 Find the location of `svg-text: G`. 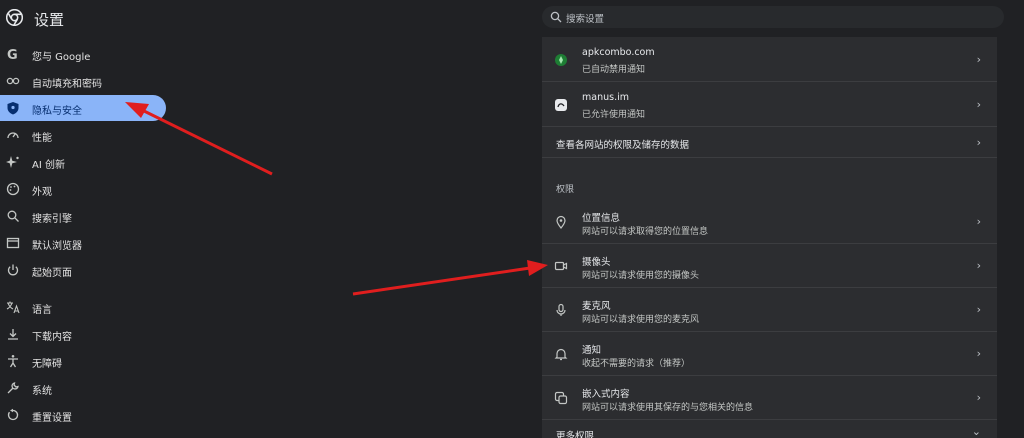

svg-text: G is located at coordinates (12, 54).